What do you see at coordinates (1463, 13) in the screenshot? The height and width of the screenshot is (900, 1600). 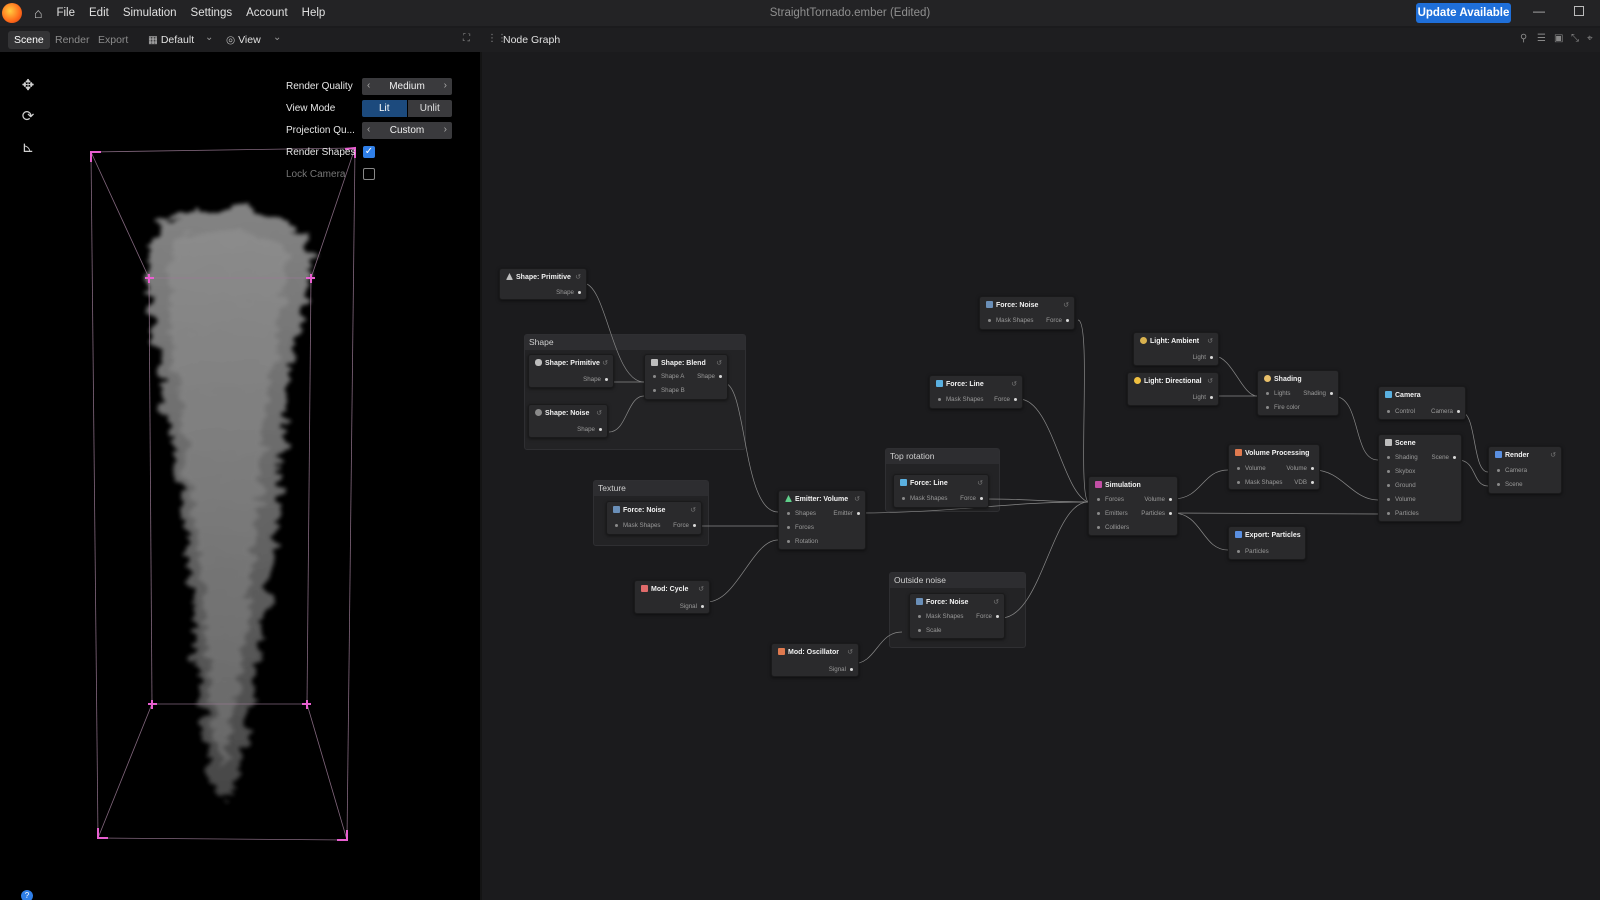 I see `update-available-button: Update Available` at bounding box center [1463, 13].